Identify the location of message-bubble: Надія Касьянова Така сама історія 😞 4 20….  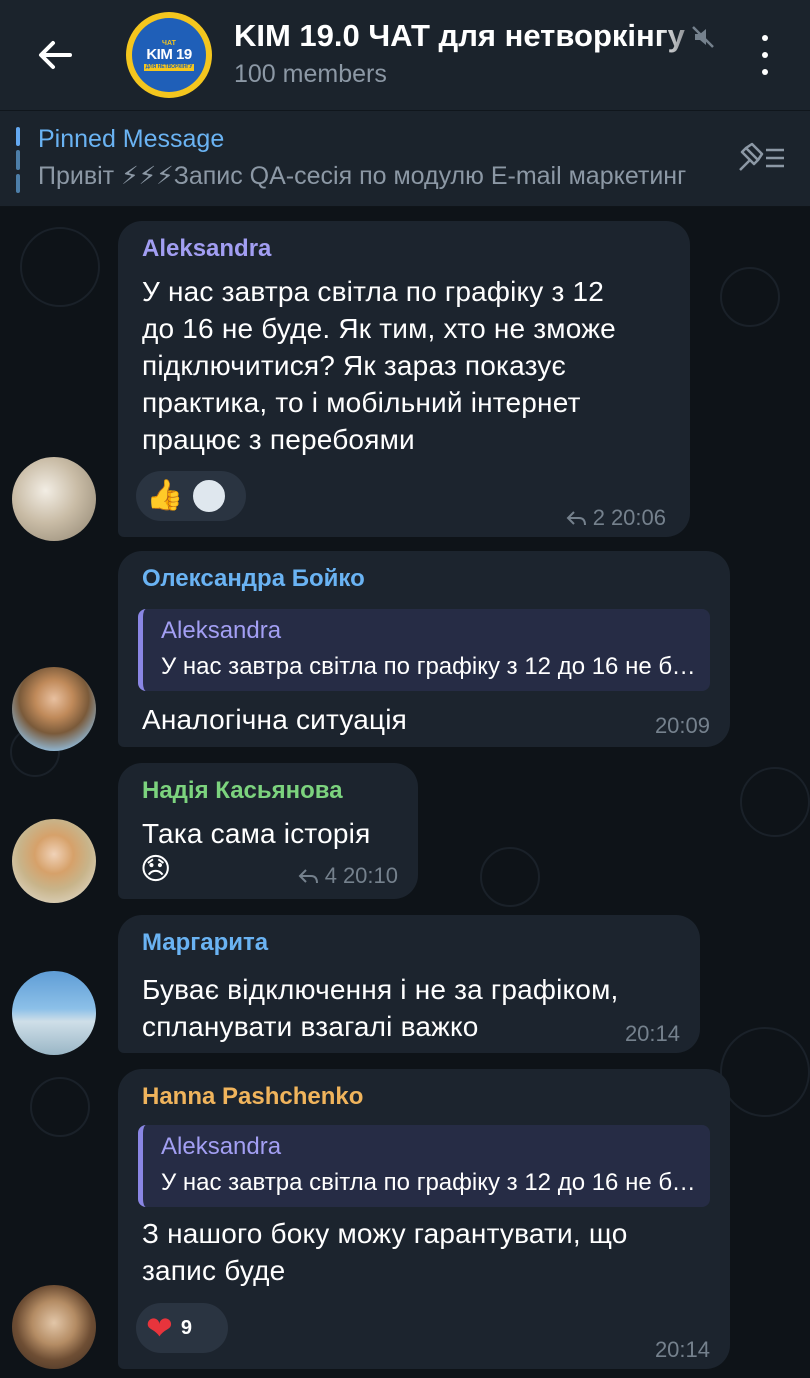
(268, 831).